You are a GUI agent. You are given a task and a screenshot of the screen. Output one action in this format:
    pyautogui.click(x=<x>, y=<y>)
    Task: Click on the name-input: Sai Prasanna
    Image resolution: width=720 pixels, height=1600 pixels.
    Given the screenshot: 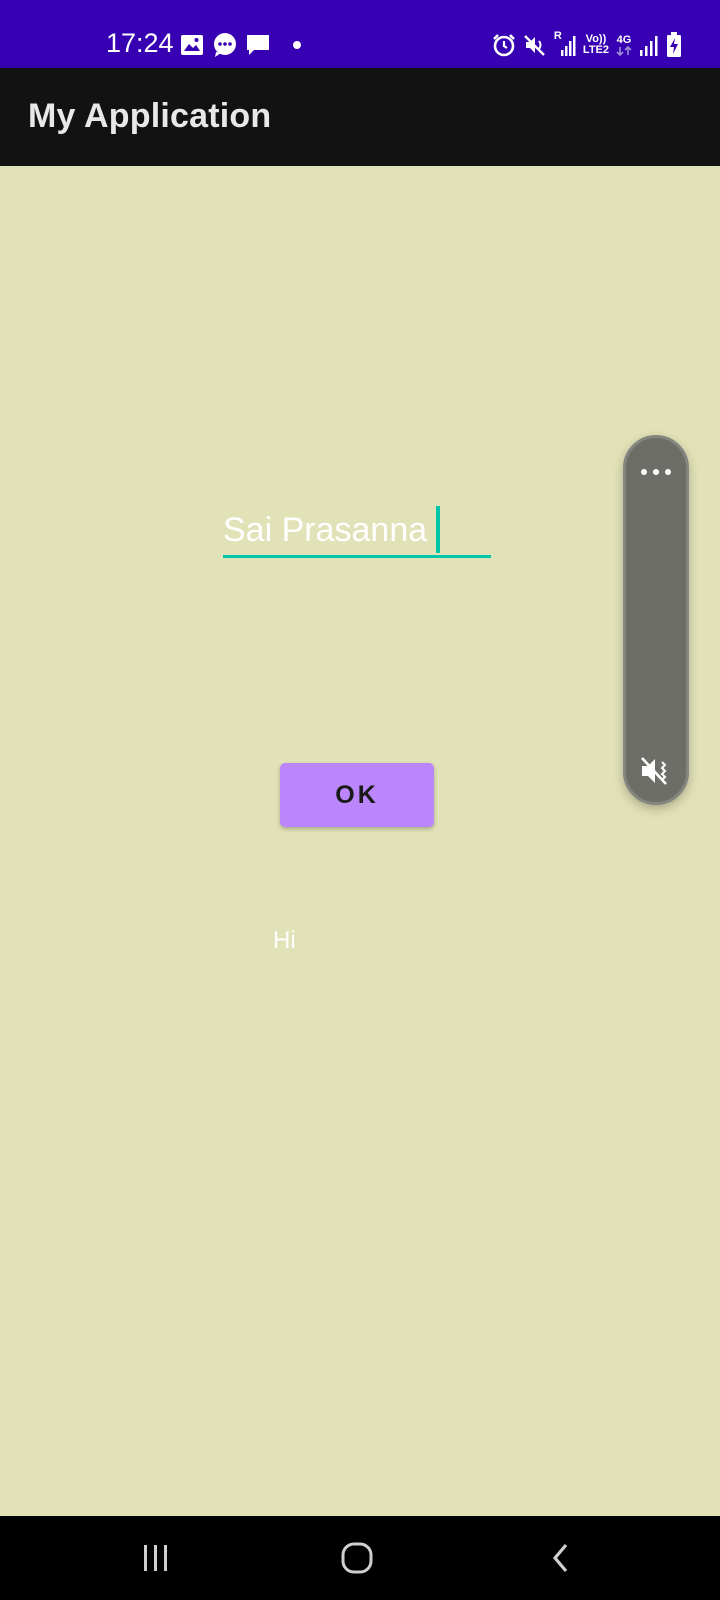 What is the action you would take?
    pyautogui.click(x=357, y=530)
    